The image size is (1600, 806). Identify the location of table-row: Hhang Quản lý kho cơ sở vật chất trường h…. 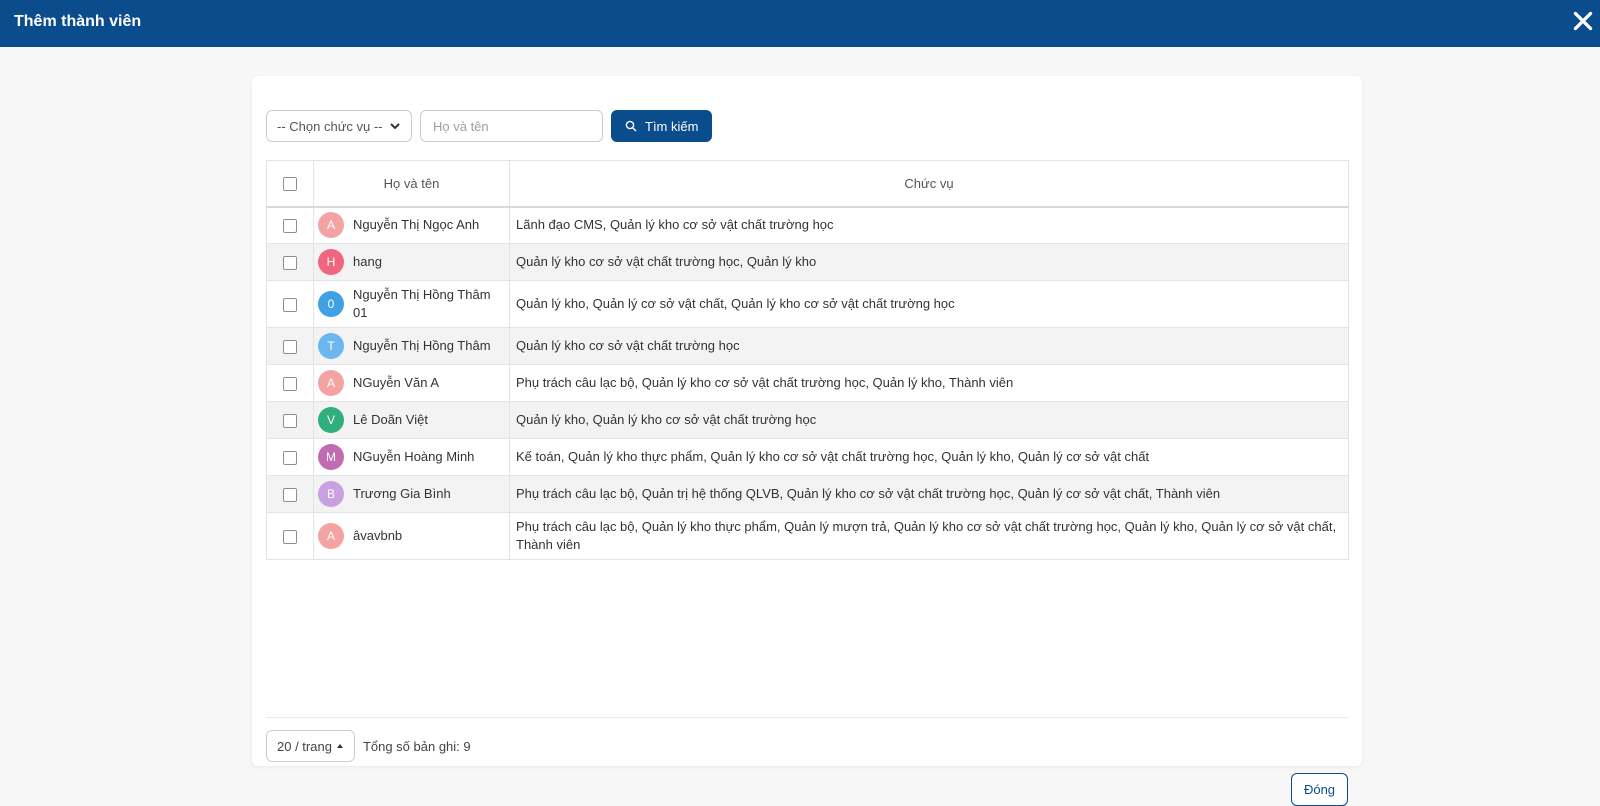
(807, 262).